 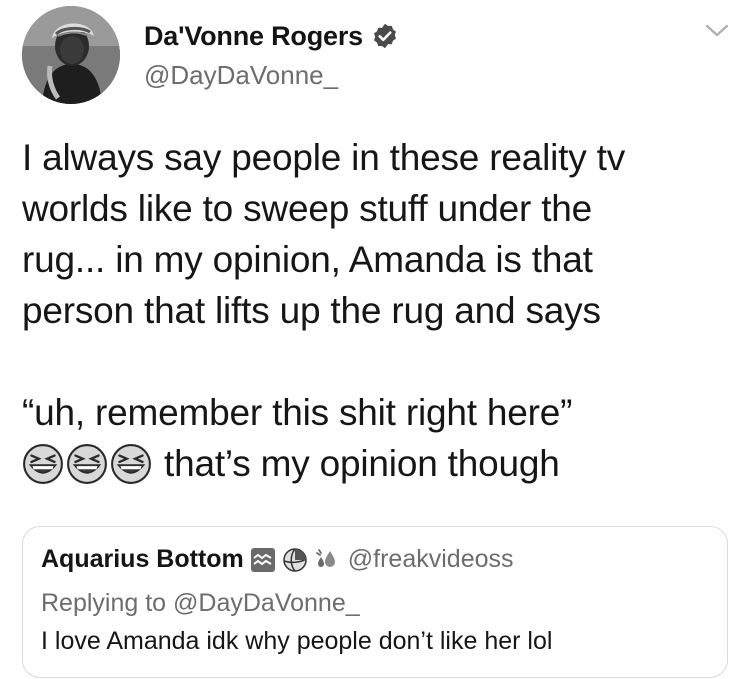 What do you see at coordinates (307, 259) in the screenshot?
I see `tweet-line: rug... in my opinion, Amanda is that` at bounding box center [307, 259].